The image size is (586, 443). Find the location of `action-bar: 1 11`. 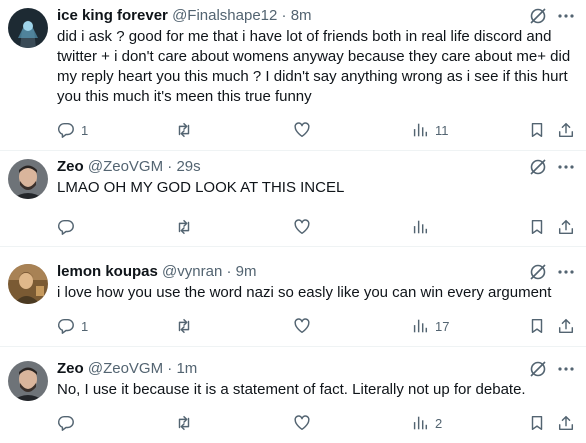

action-bar: 1 11 is located at coordinates (317, 130).